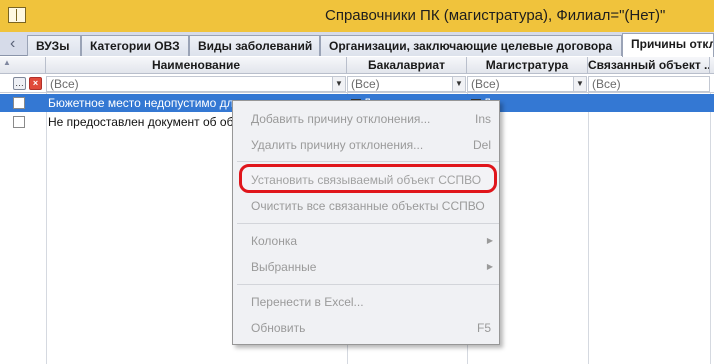 The width and height of the screenshot is (714, 364). Describe the element at coordinates (365, 84) in the screenshot. I see `filter-bachelor-value: (Все)` at that location.